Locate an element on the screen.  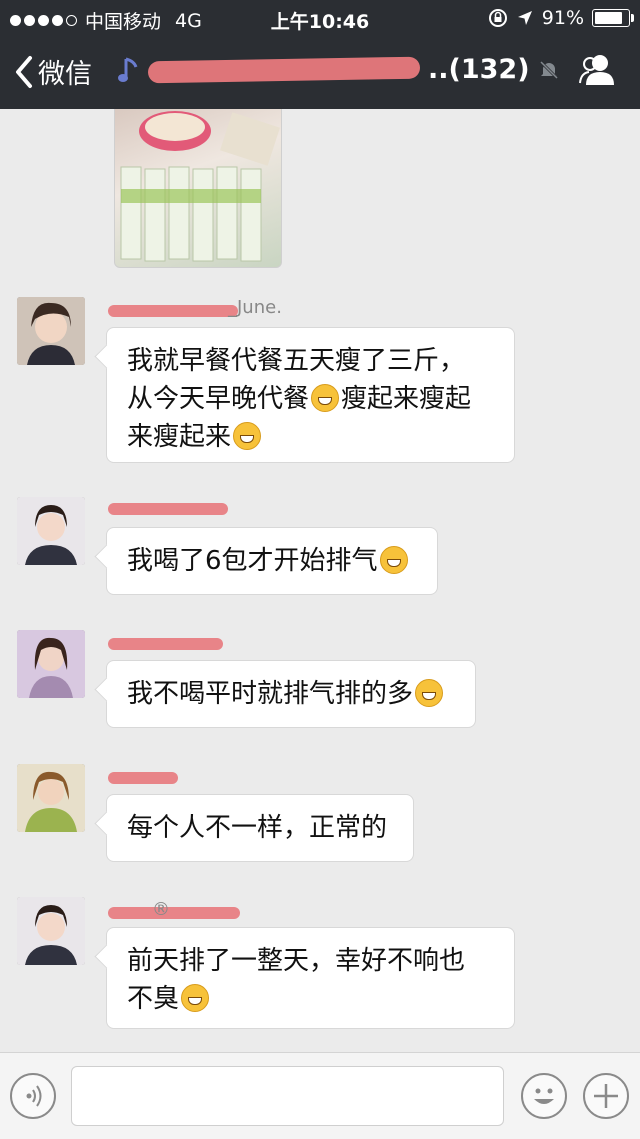
more-button is located at coordinates (606, 1096).